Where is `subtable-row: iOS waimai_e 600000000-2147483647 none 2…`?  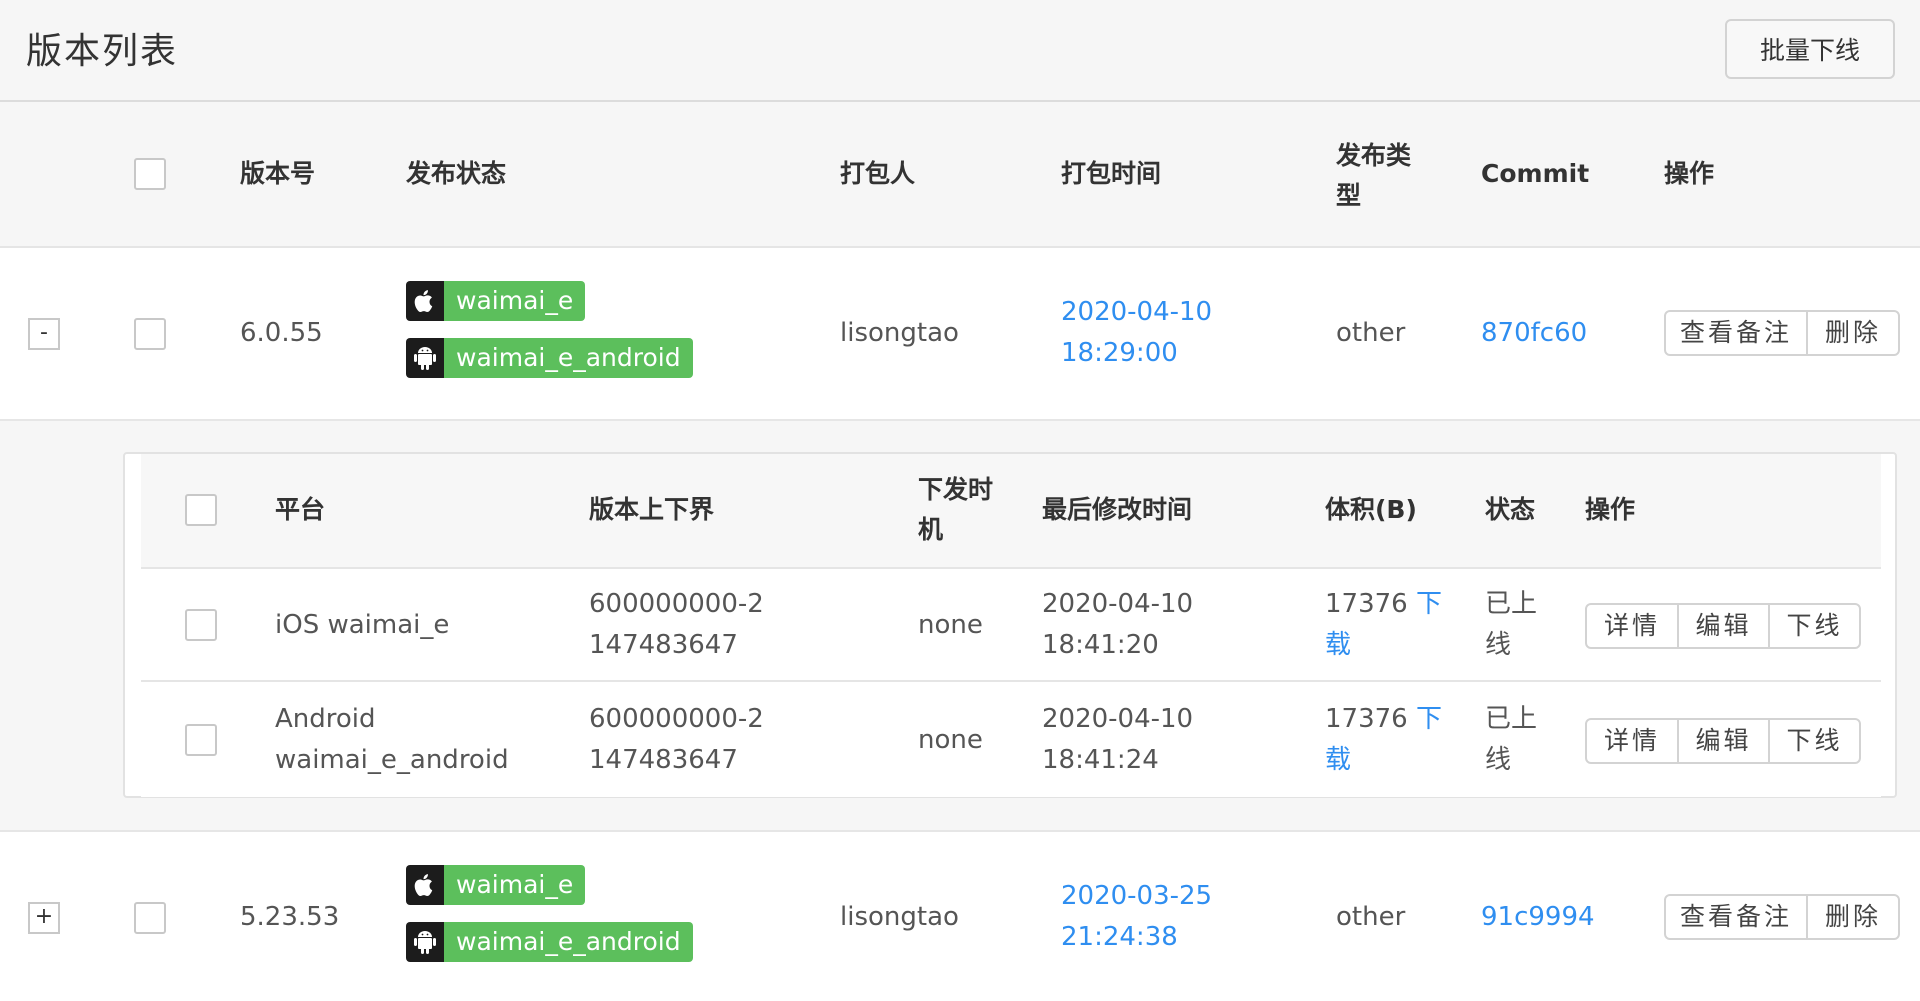 subtable-row: iOS waimai_e 600000000-2147483647 none 2… is located at coordinates (1011, 625).